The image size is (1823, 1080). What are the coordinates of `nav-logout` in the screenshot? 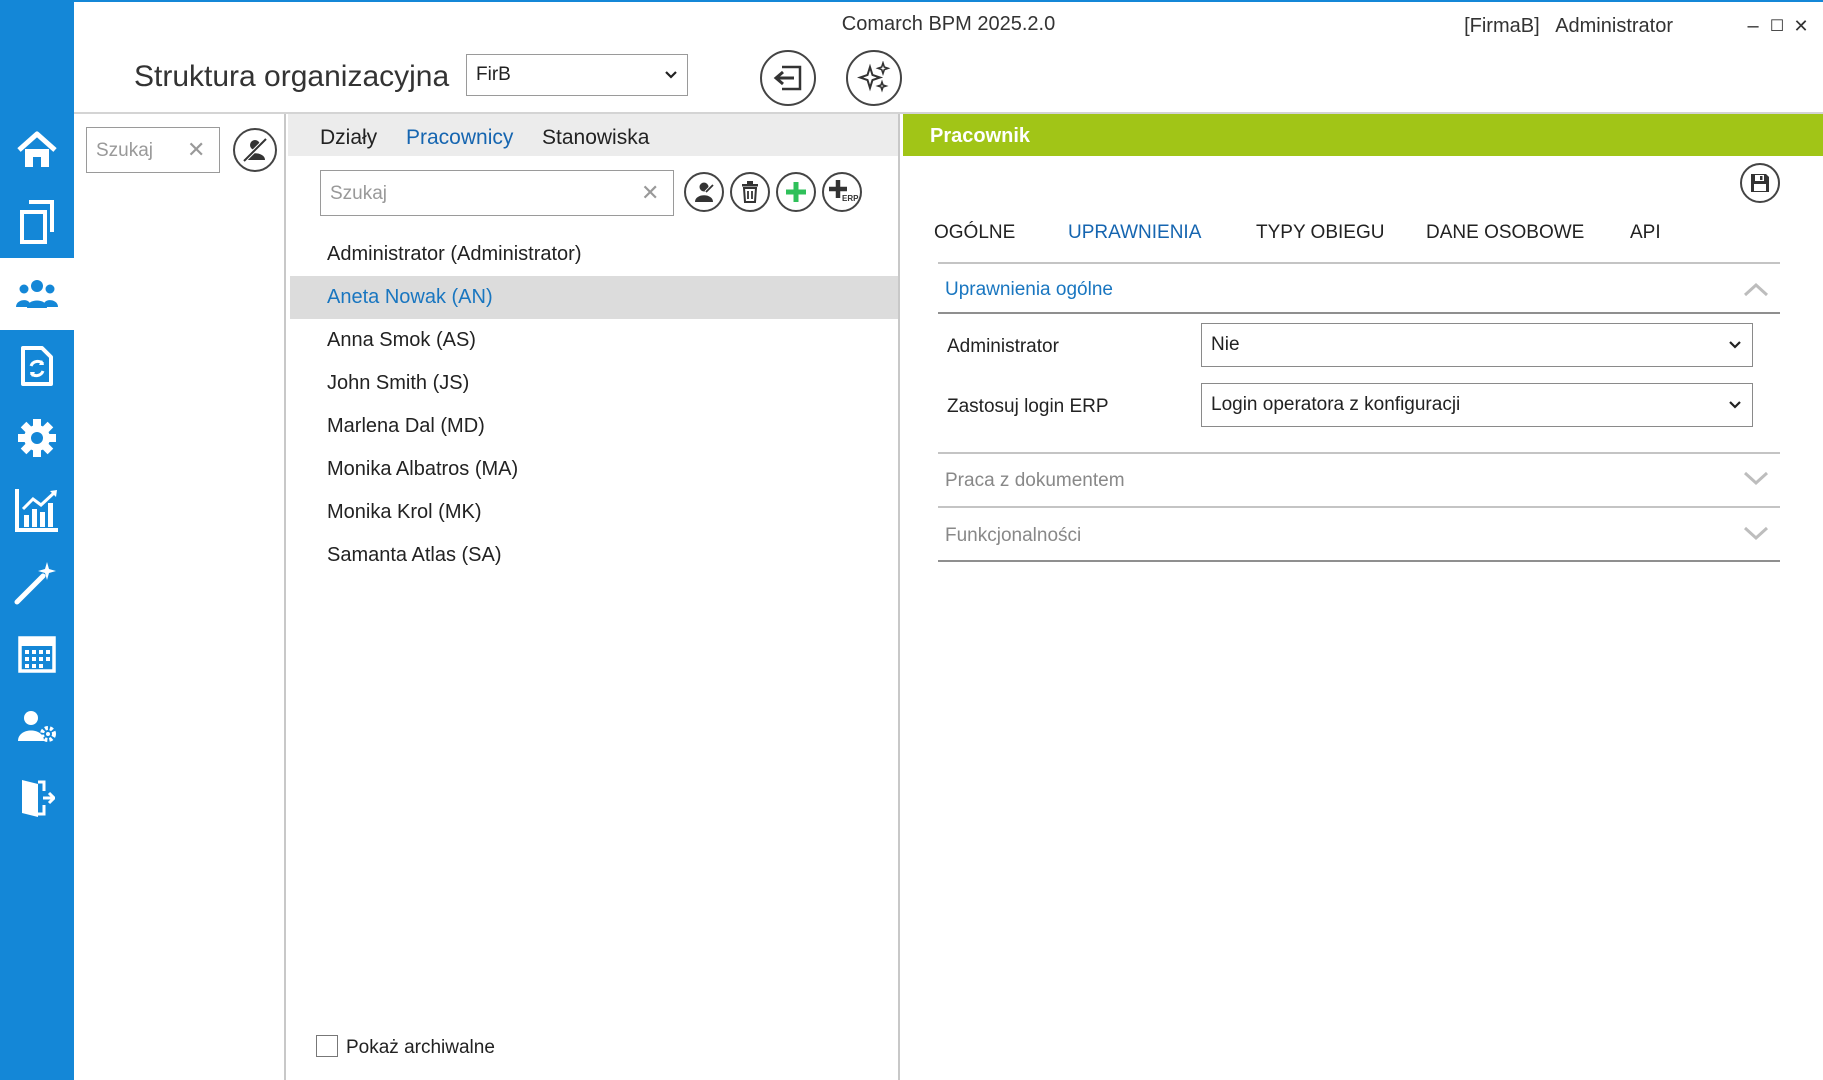 It's located at (37, 798).